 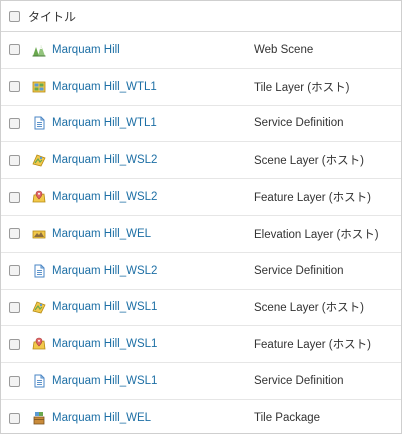 What do you see at coordinates (52, 16) in the screenshot?
I see `column-title-header: タイトル` at bounding box center [52, 16].